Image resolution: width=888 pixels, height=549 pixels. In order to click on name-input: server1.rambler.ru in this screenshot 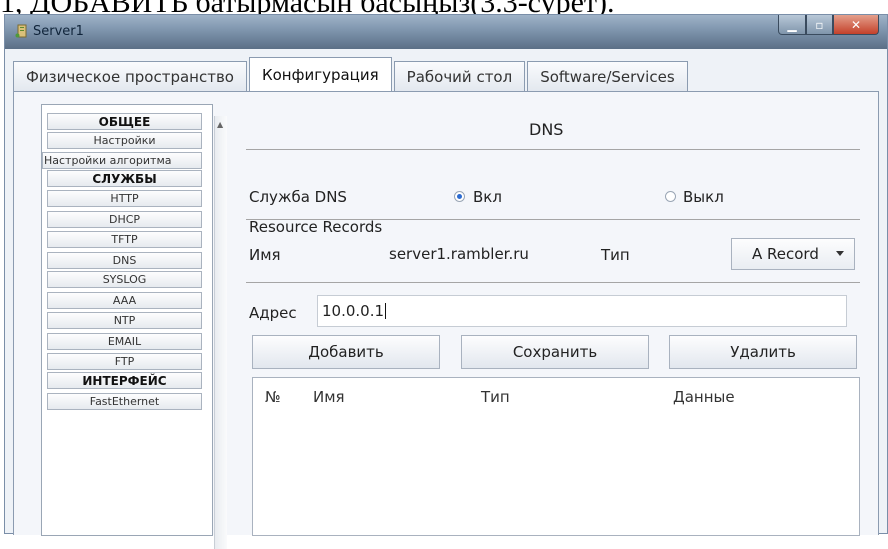, I will do `click(487, 254)`.